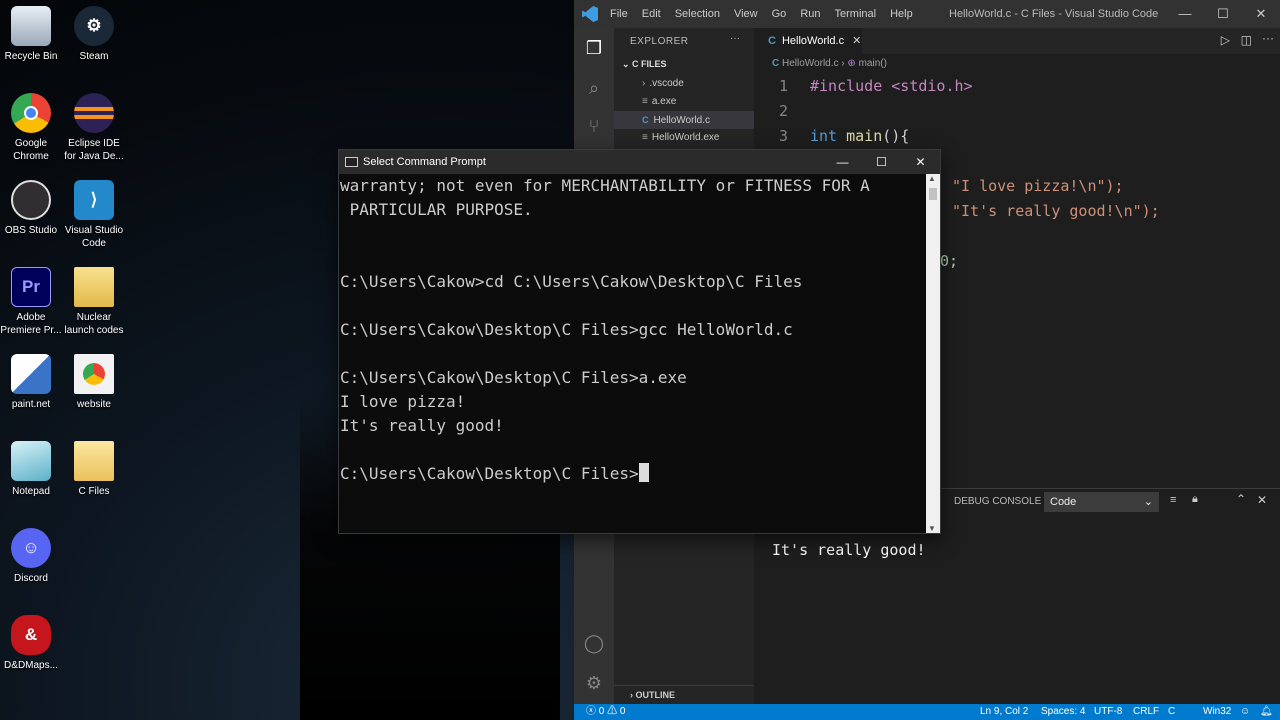 The height and width of the screenshot is (720, 1280). I want to click on close-panel-icon: ✕, so click(1262, 500).